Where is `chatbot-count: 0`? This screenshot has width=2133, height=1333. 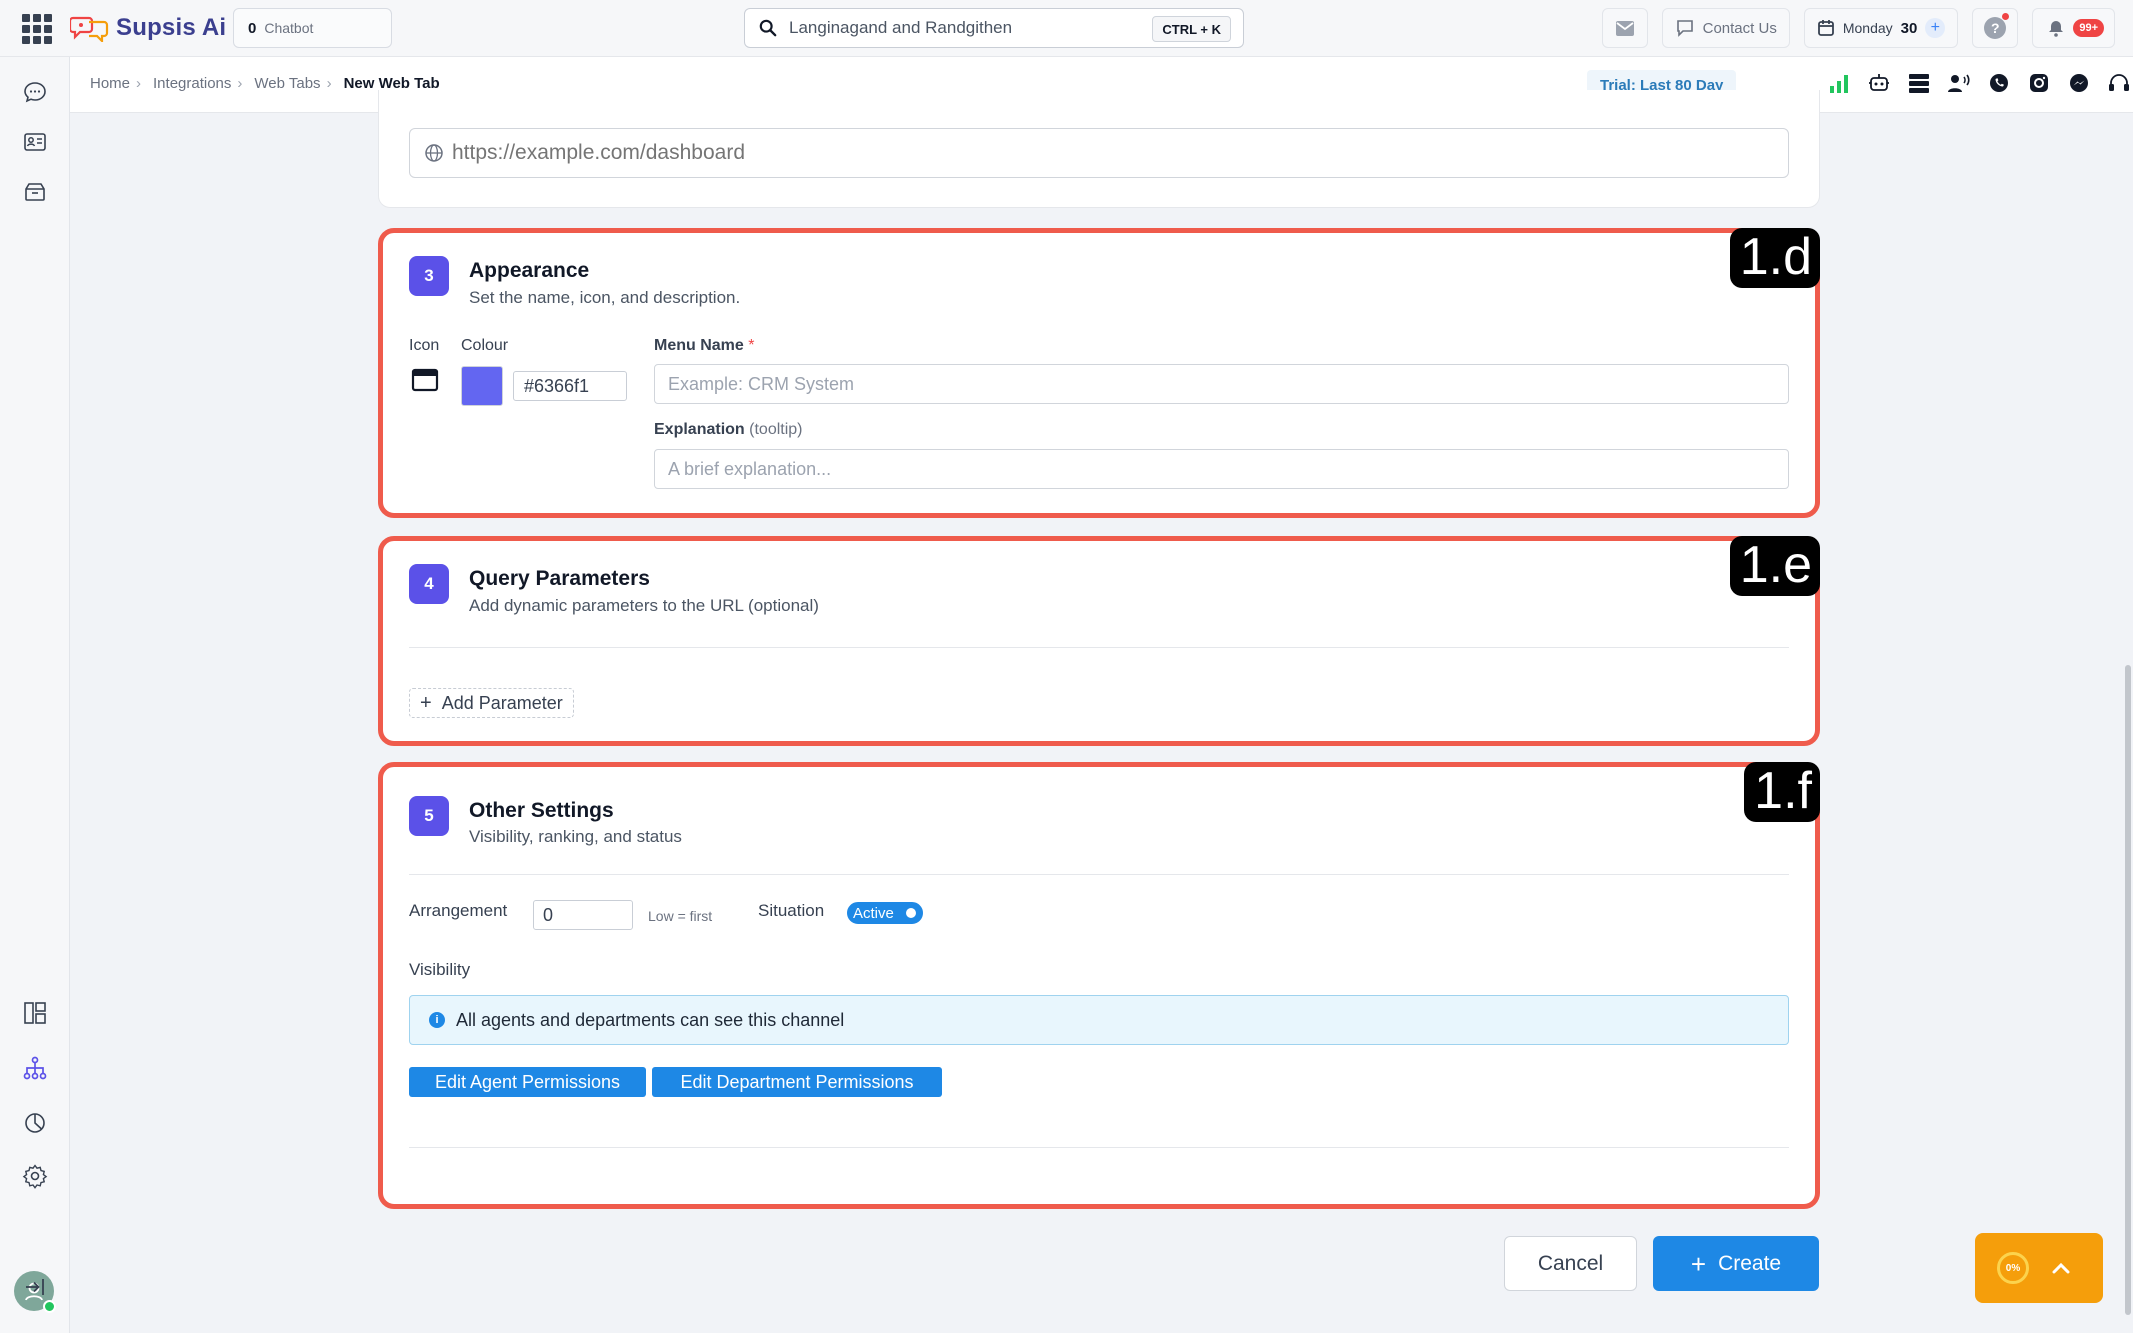
chatbot-count: 0 is located at coordinates (252, 28).